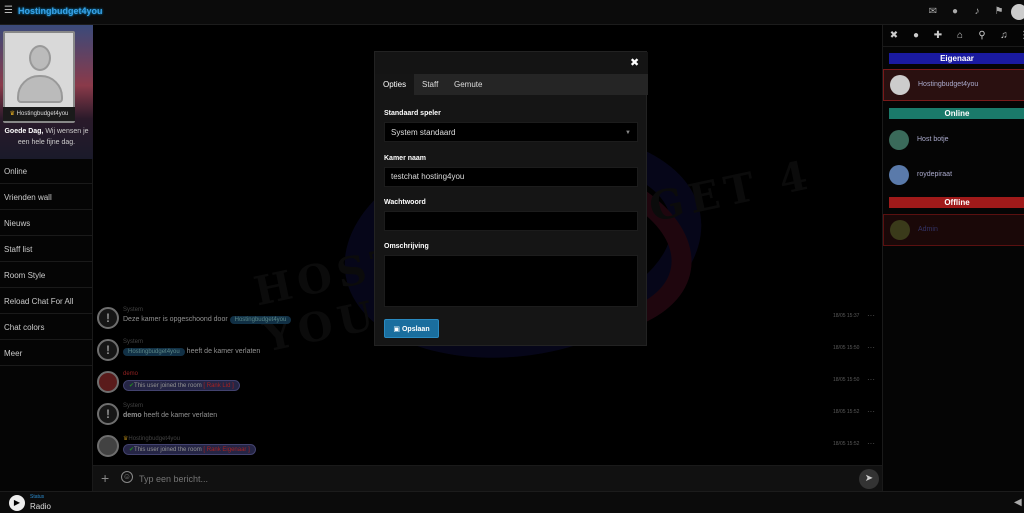 This screenshot has width=1024, height=513. I want to click on more-icon: ⋮, so click(1020, 36).